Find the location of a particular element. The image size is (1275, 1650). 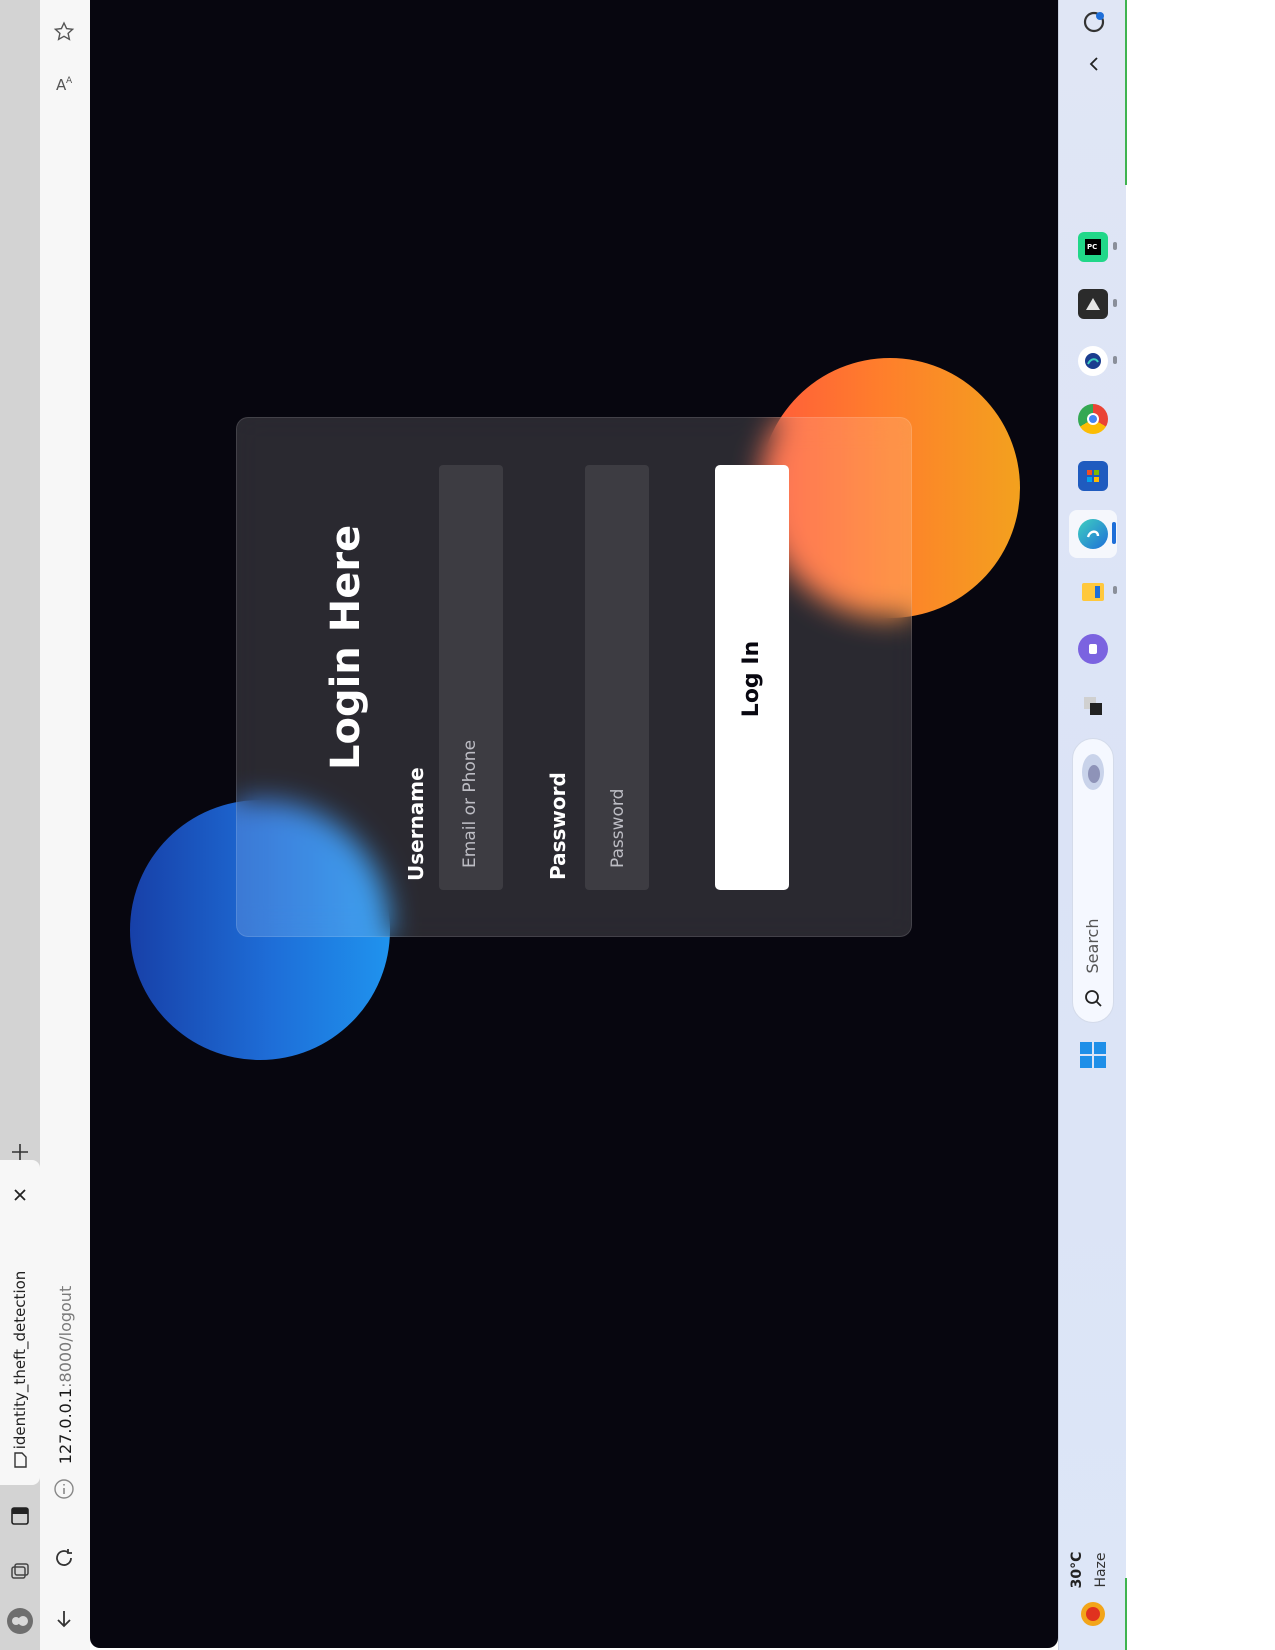

edge-dev-running-dot is located at coordinates (1115, 360).